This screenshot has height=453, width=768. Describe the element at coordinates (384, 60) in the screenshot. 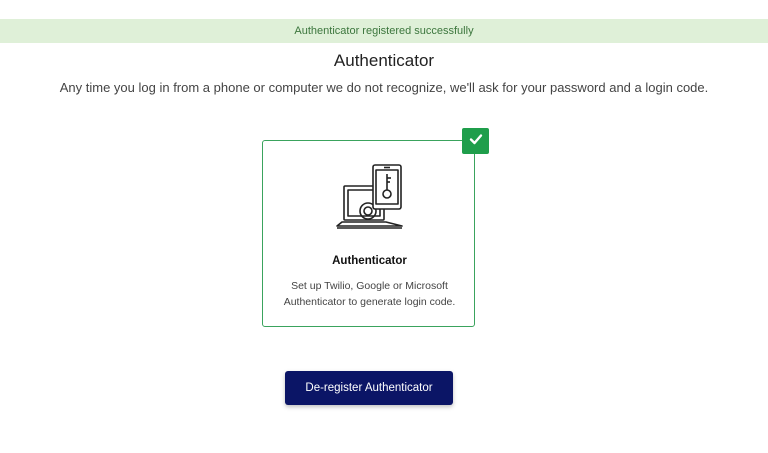

I see `page-title: Authenticator` at that location.